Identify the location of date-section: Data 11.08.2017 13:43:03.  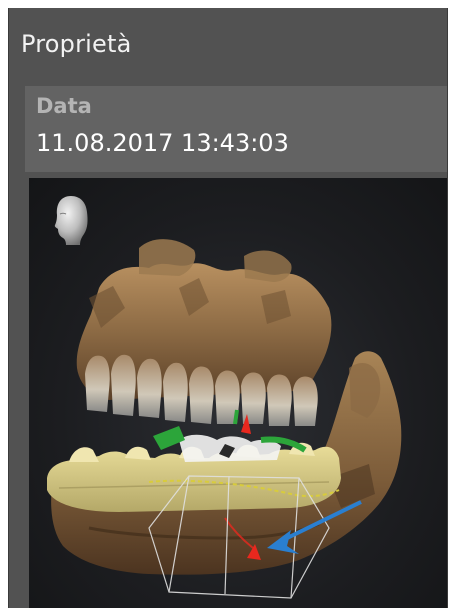
(236, 129).